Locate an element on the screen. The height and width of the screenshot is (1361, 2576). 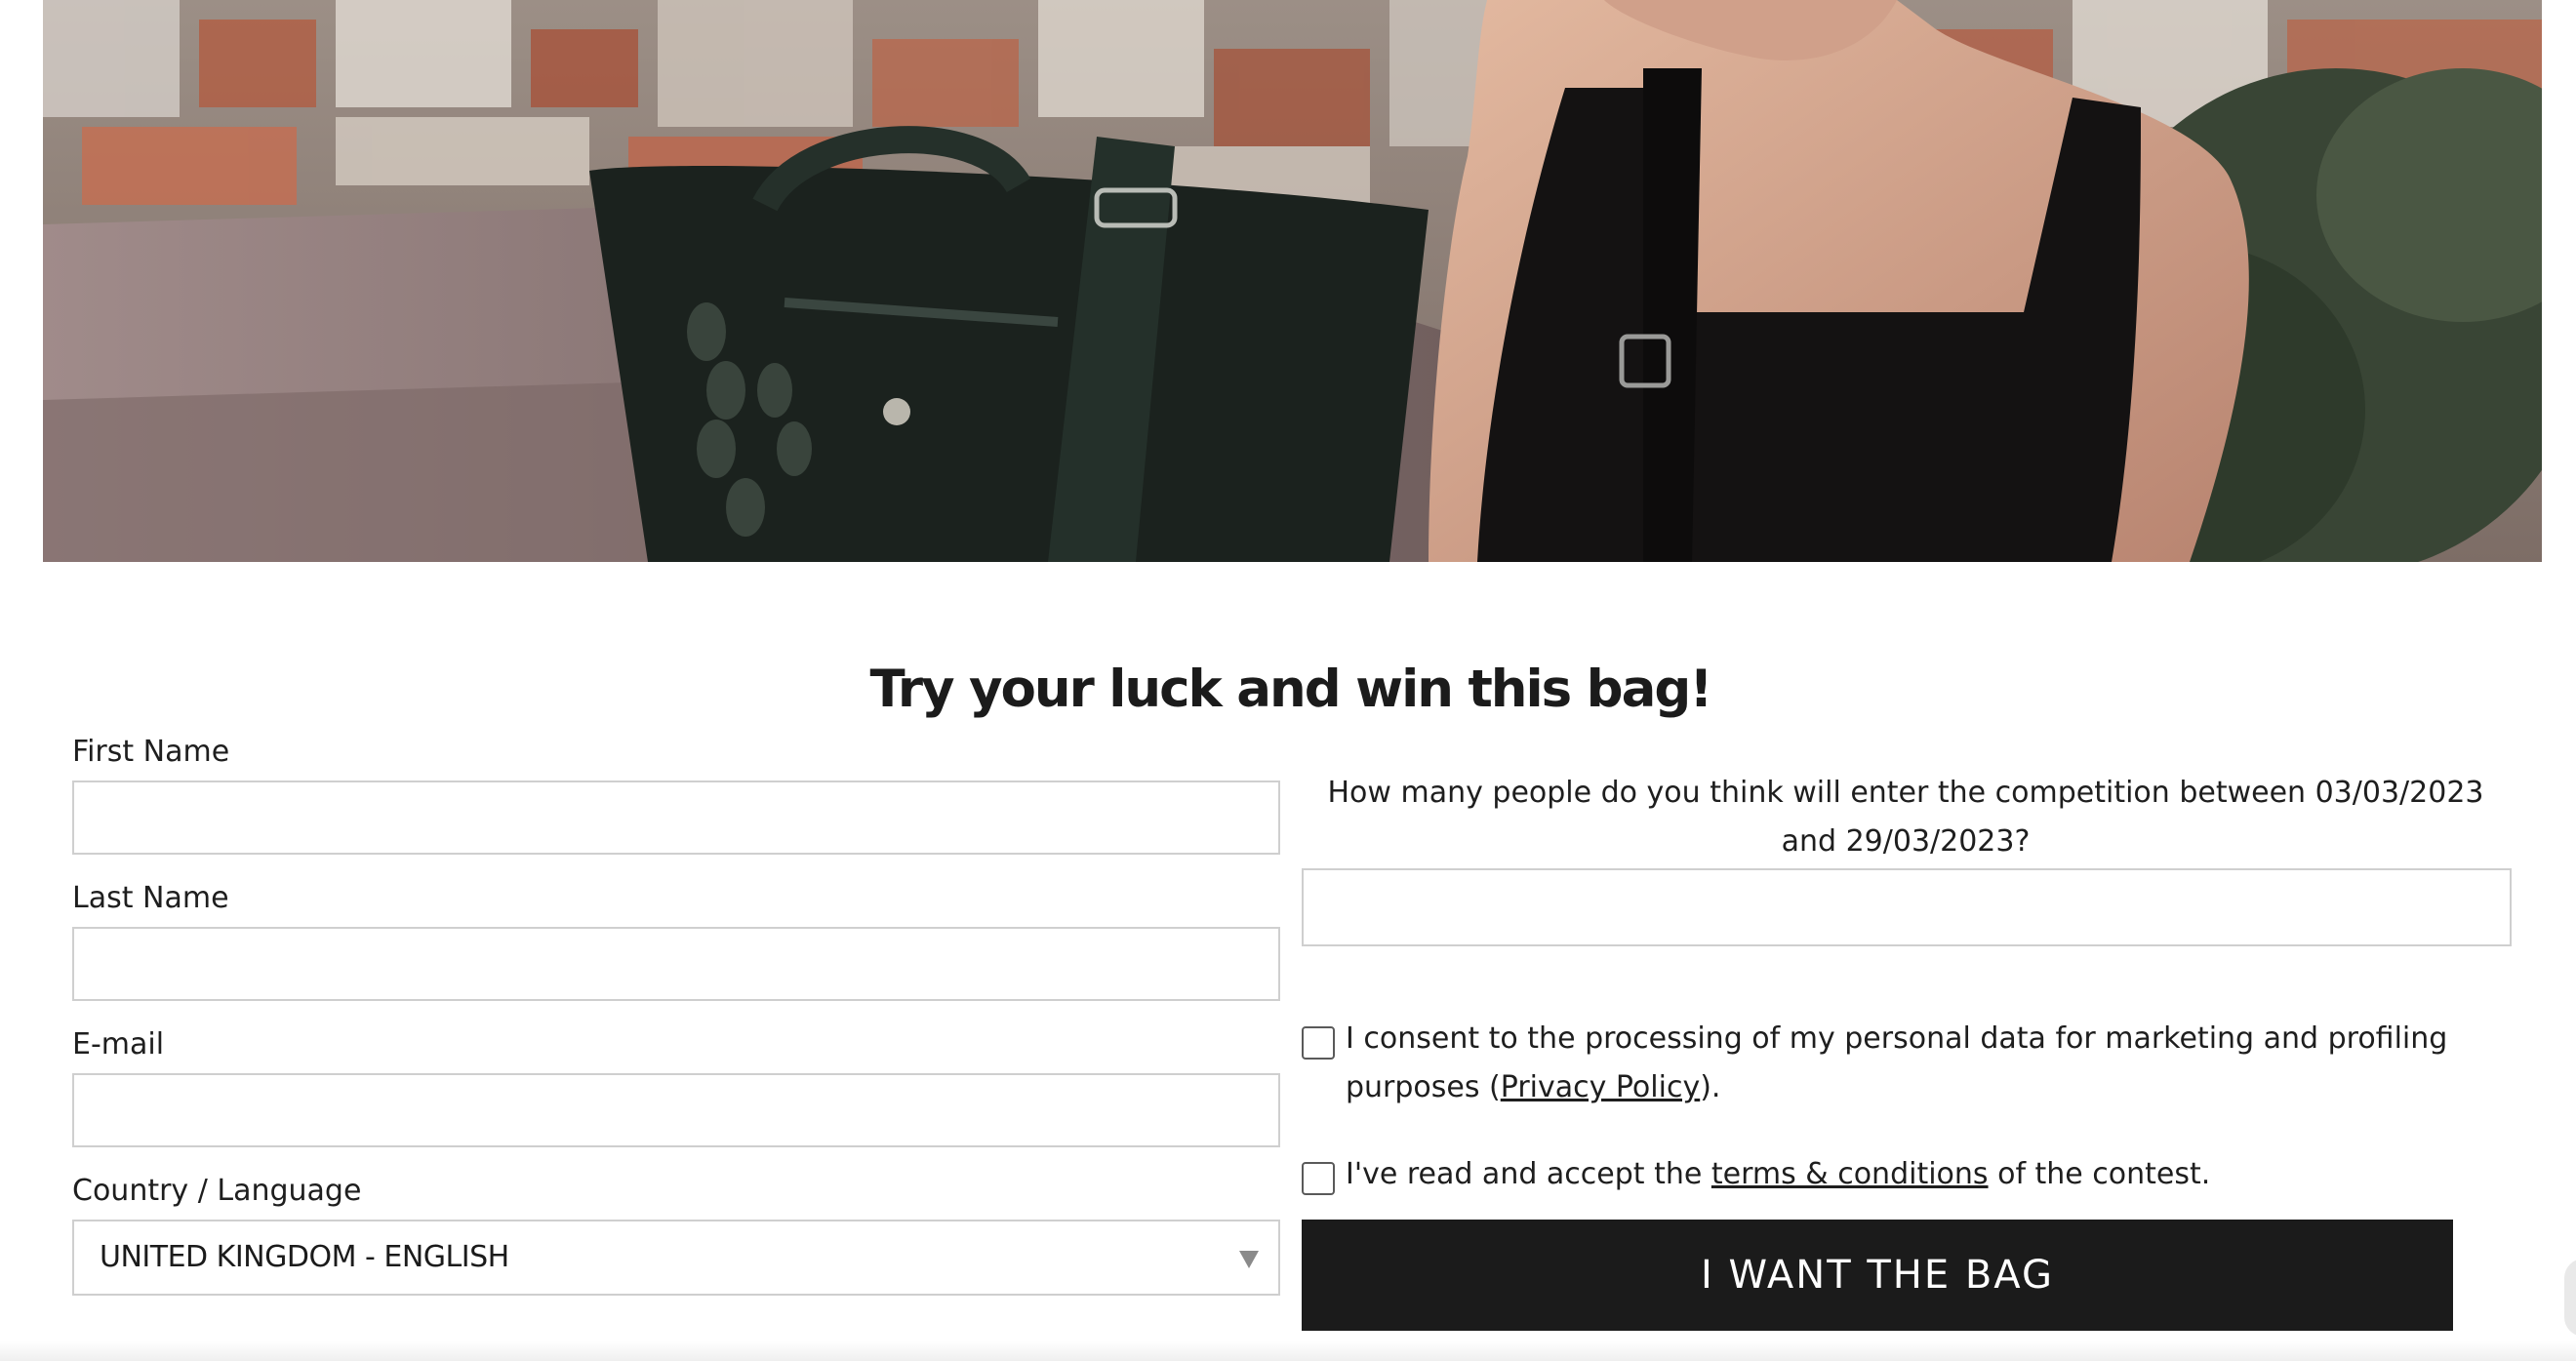
first-name-label: First Name is located at coordinates (151, 752).